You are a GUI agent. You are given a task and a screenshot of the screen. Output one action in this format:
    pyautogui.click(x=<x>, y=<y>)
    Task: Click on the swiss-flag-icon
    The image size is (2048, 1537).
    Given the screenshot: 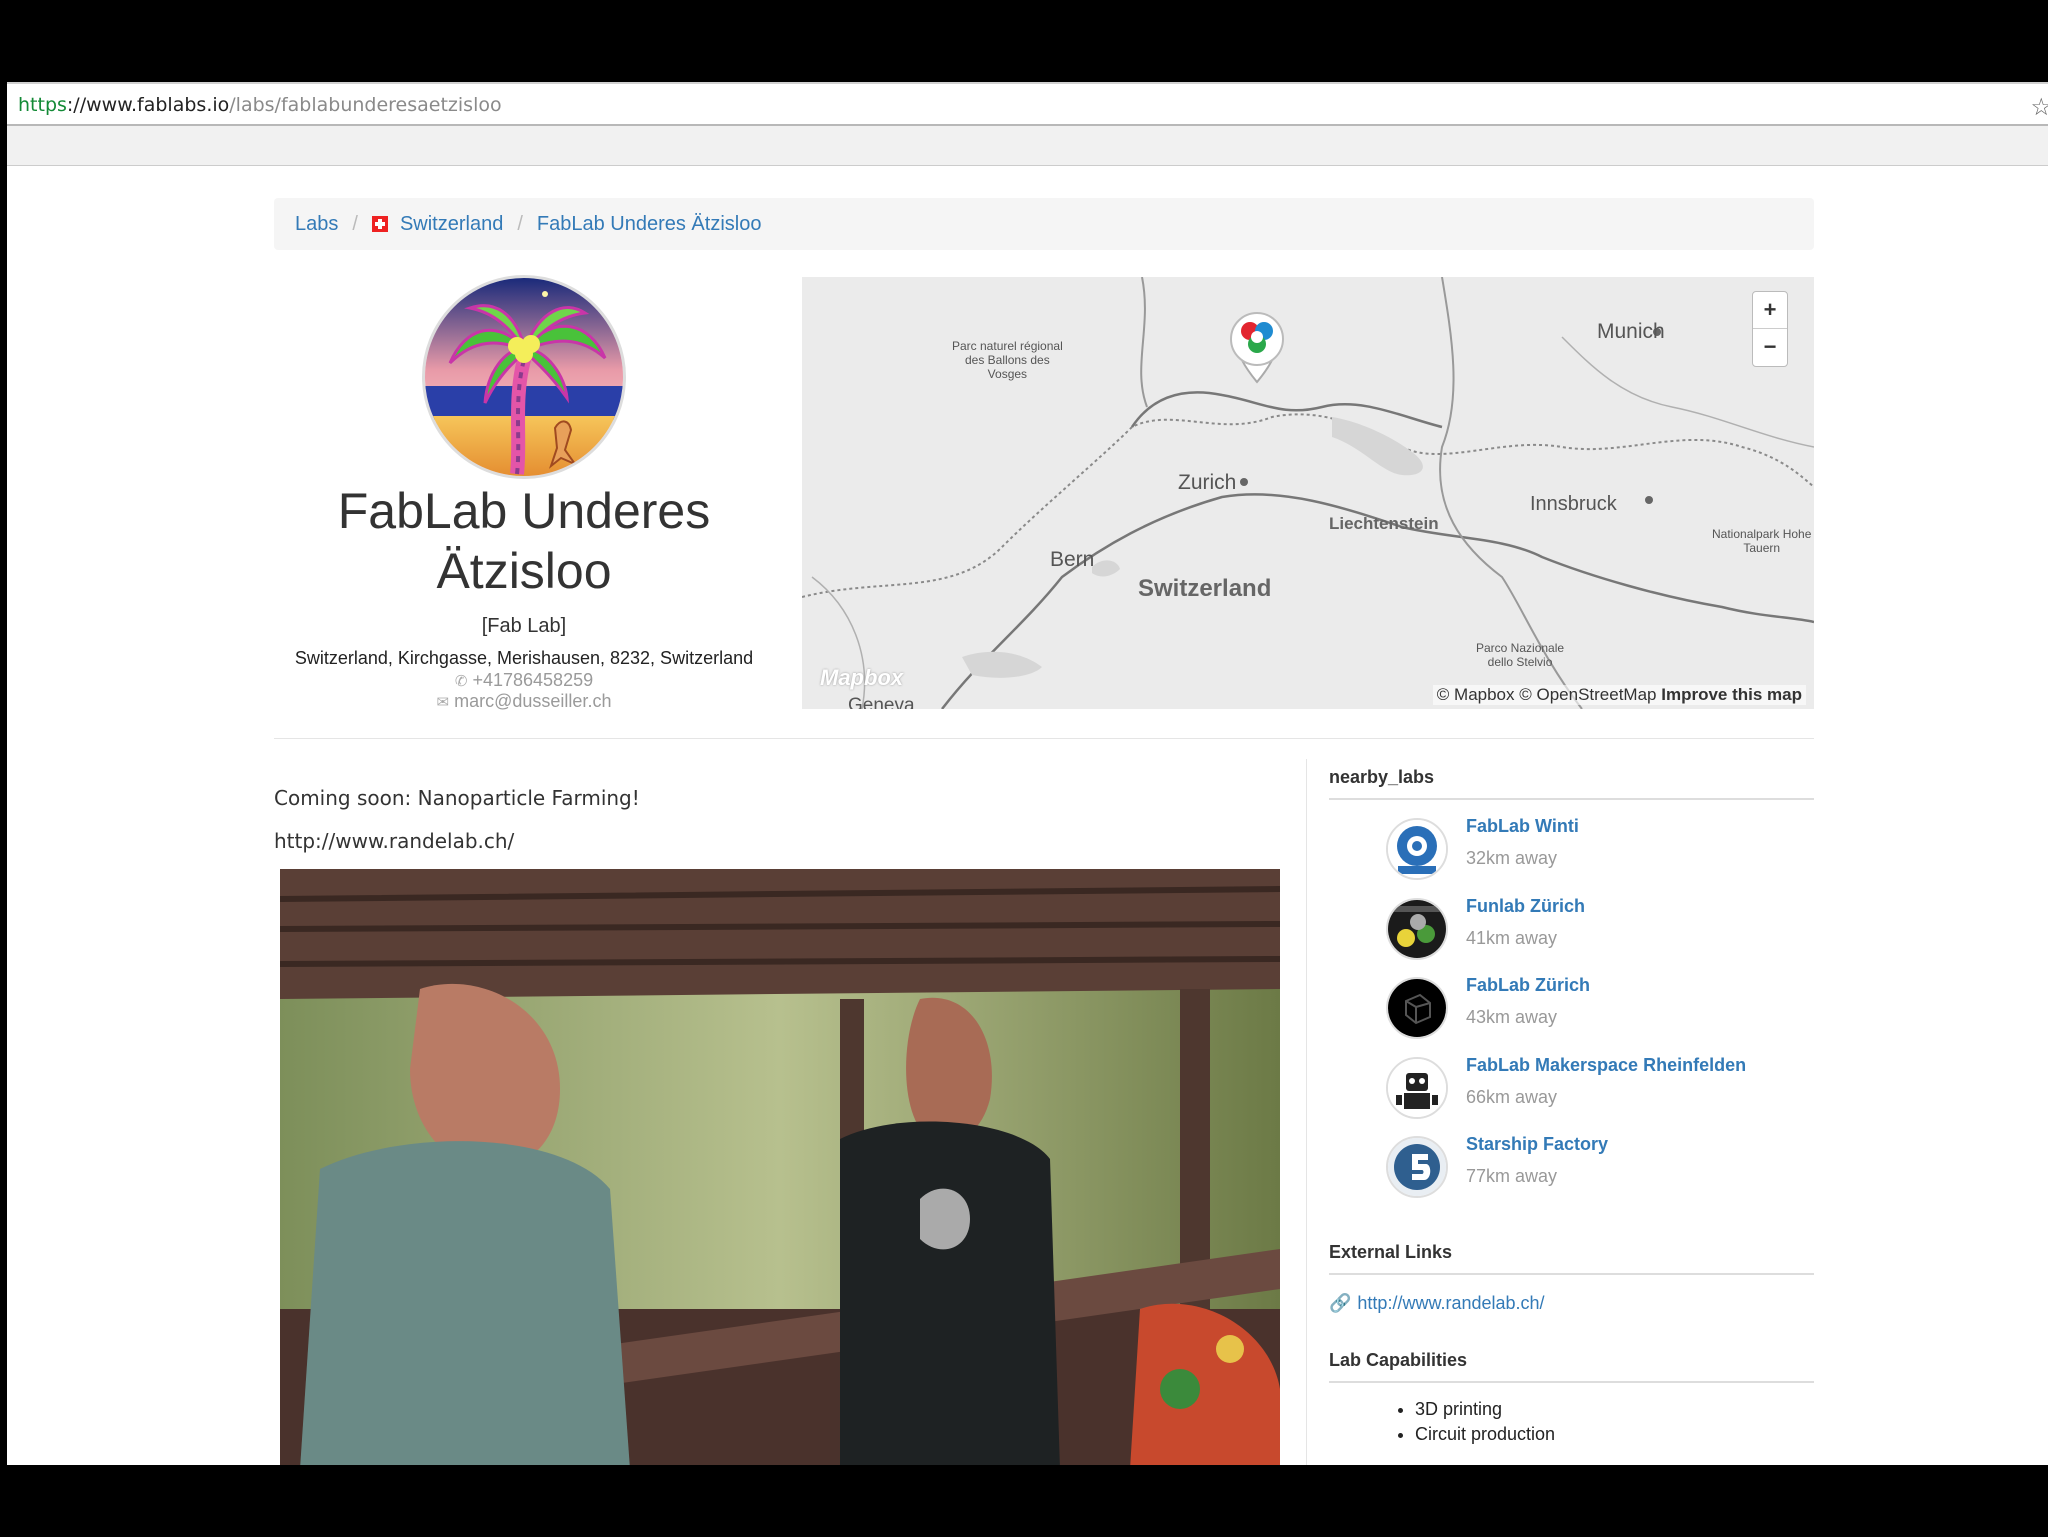 What is the action you would take?
    pyautogui.click(x=379, y=224)
    